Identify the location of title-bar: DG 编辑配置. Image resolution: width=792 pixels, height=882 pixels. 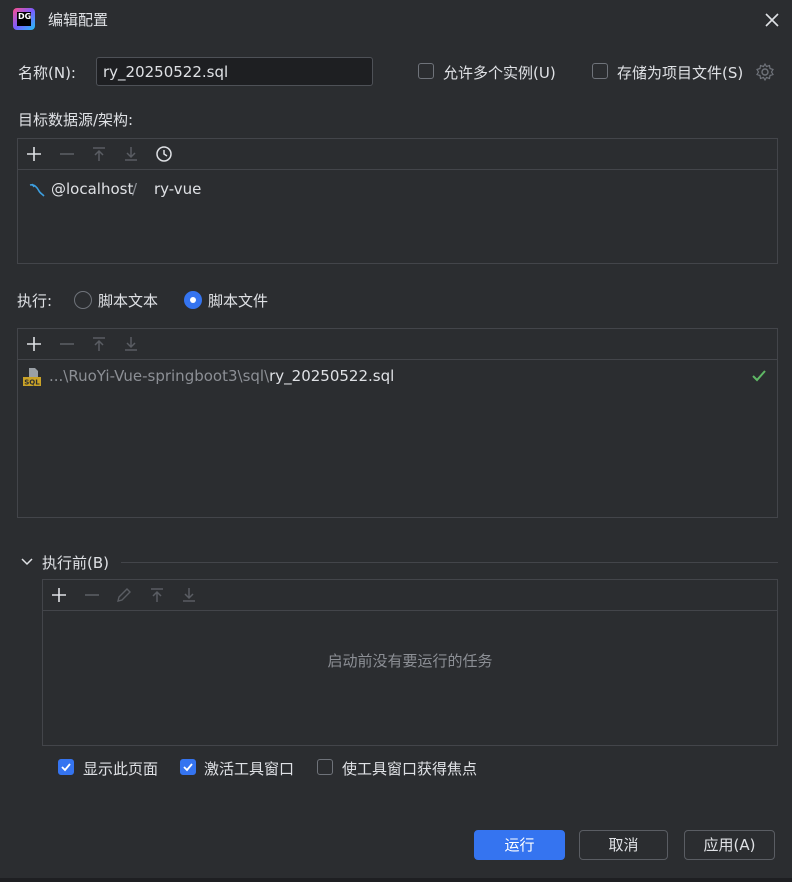
(396, 19).